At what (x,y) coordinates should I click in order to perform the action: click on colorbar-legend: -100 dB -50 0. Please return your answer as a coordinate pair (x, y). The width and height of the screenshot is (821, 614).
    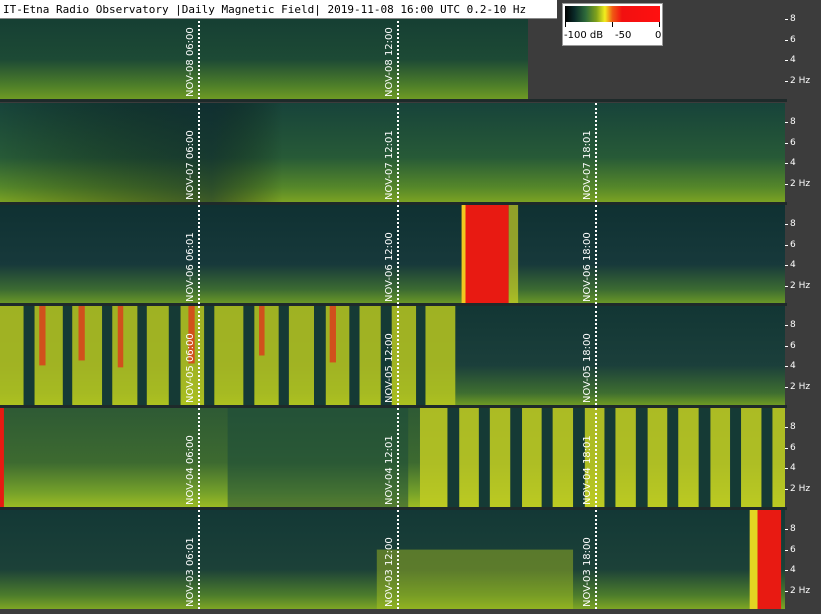
    Looking at the image, I should click on (612, 24).